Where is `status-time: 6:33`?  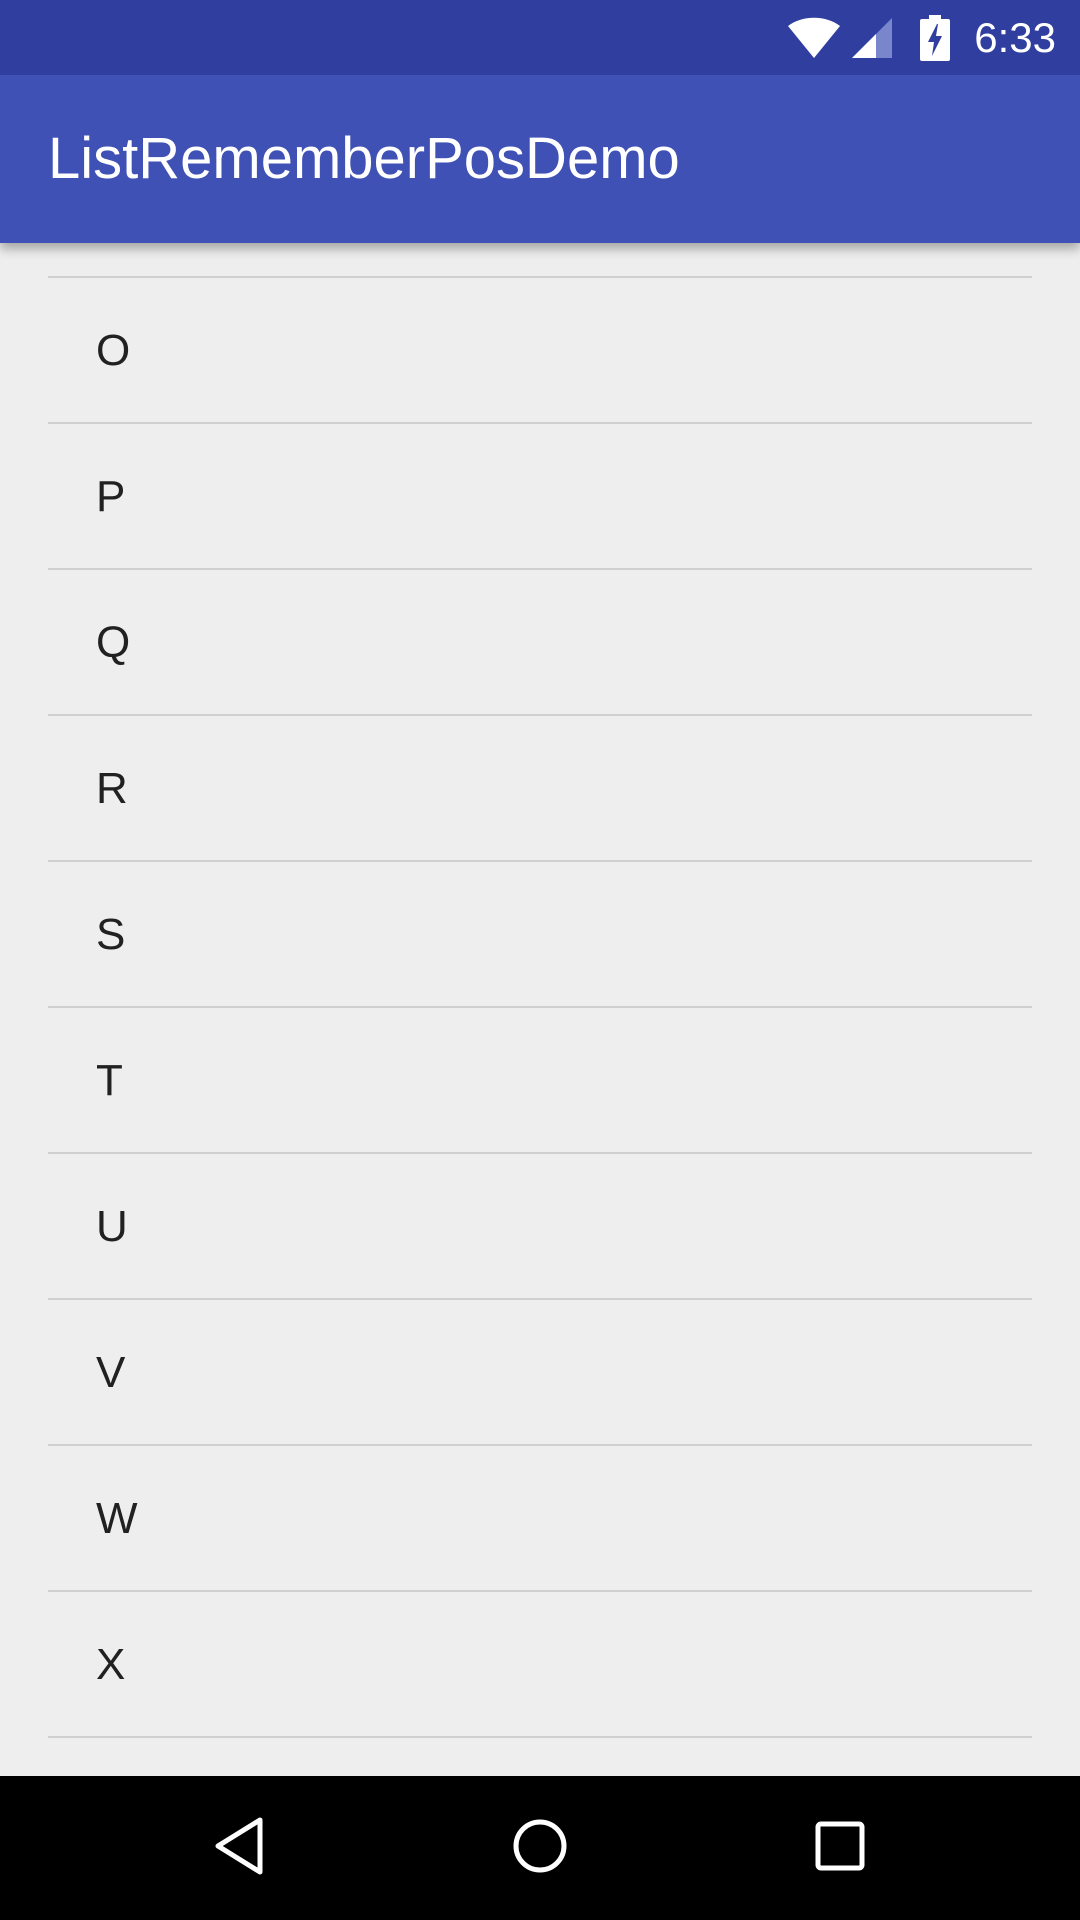
status-time: 6:33 is located at coordinates (1015, 37).